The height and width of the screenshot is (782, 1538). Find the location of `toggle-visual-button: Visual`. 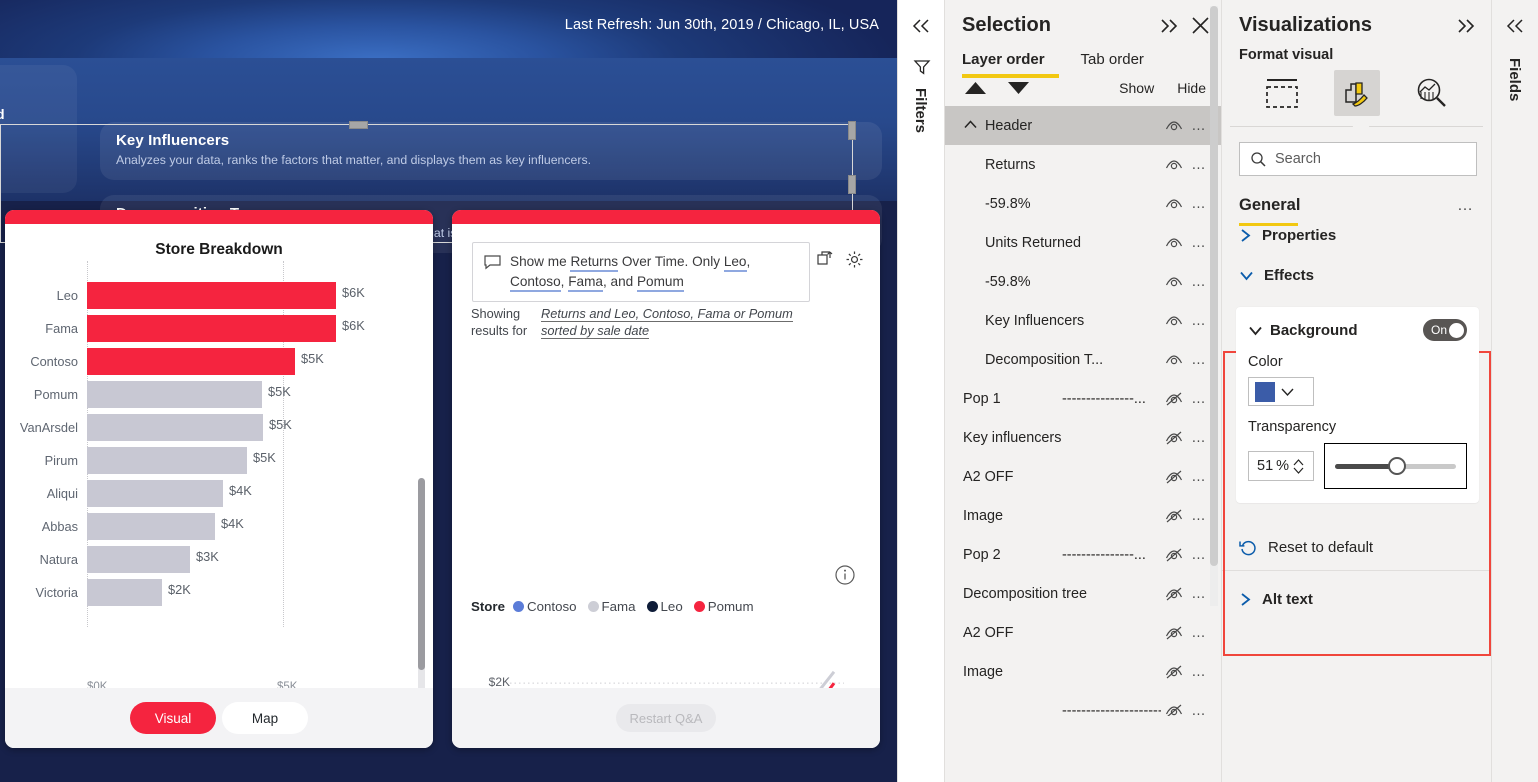

toggle-visual-button: Visual is located at coordinates (173, 718).